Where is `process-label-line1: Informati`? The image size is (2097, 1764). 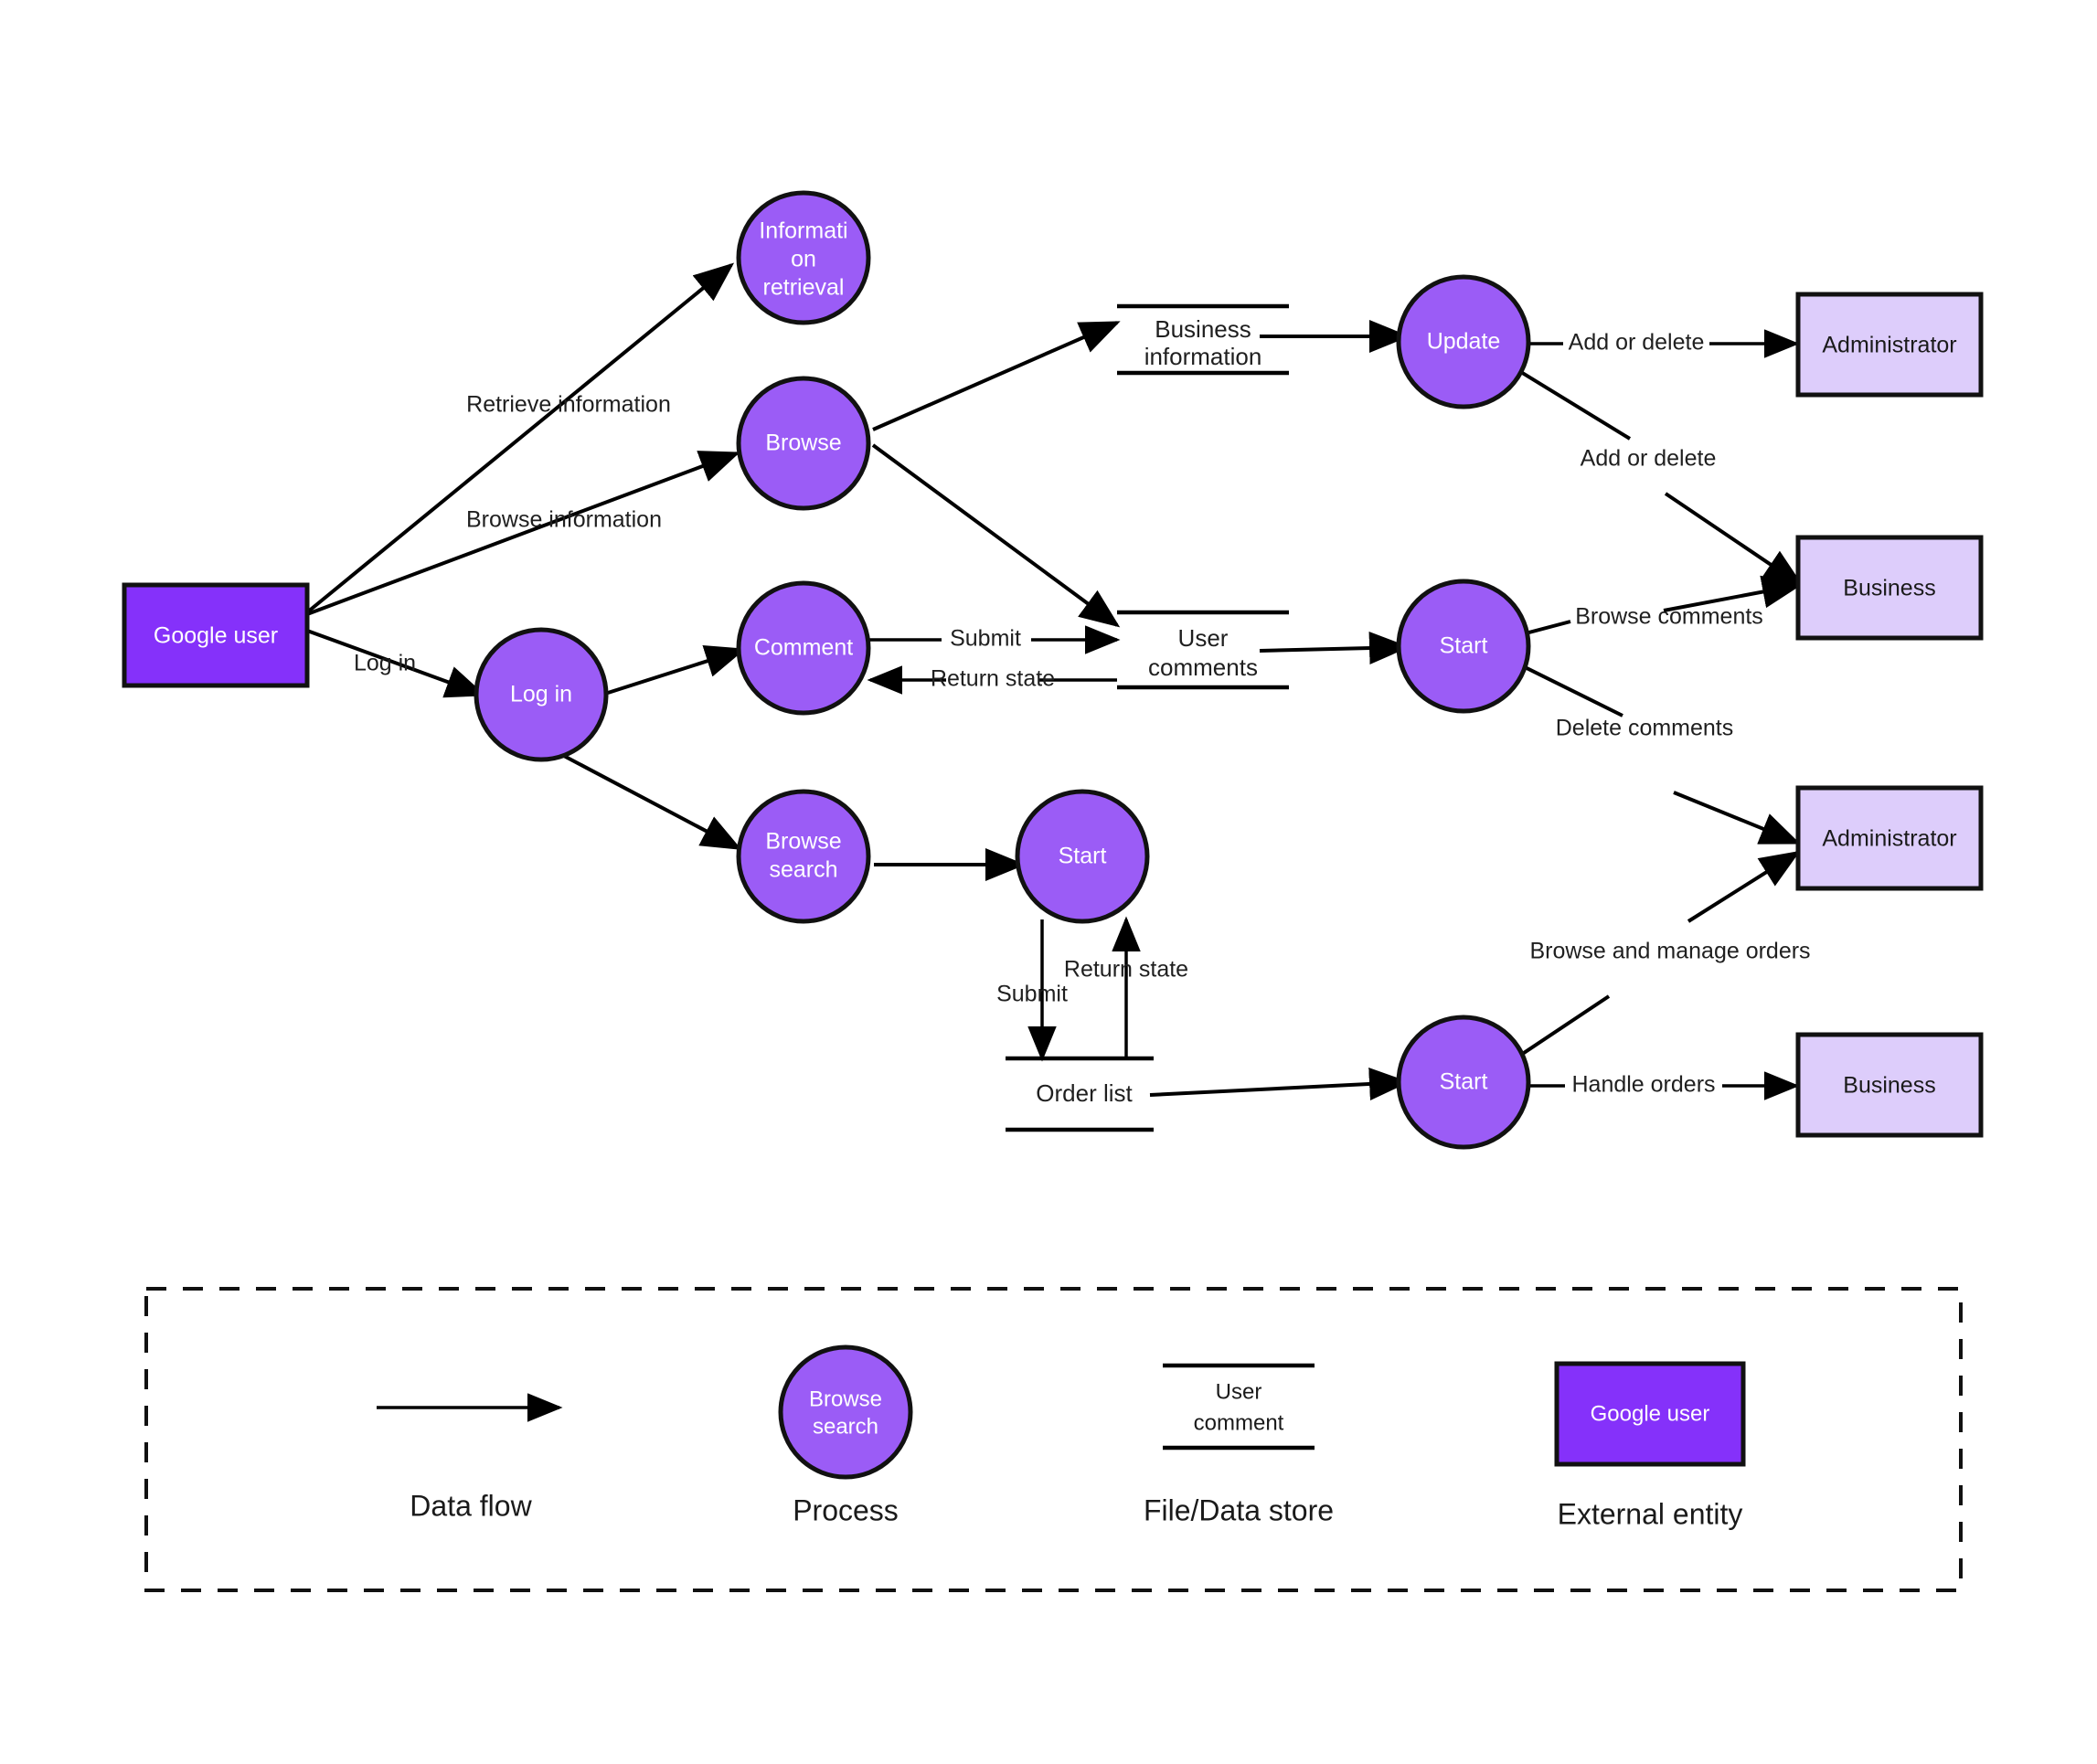
process-label-line1: Informati is located at coordinates (803, 231).